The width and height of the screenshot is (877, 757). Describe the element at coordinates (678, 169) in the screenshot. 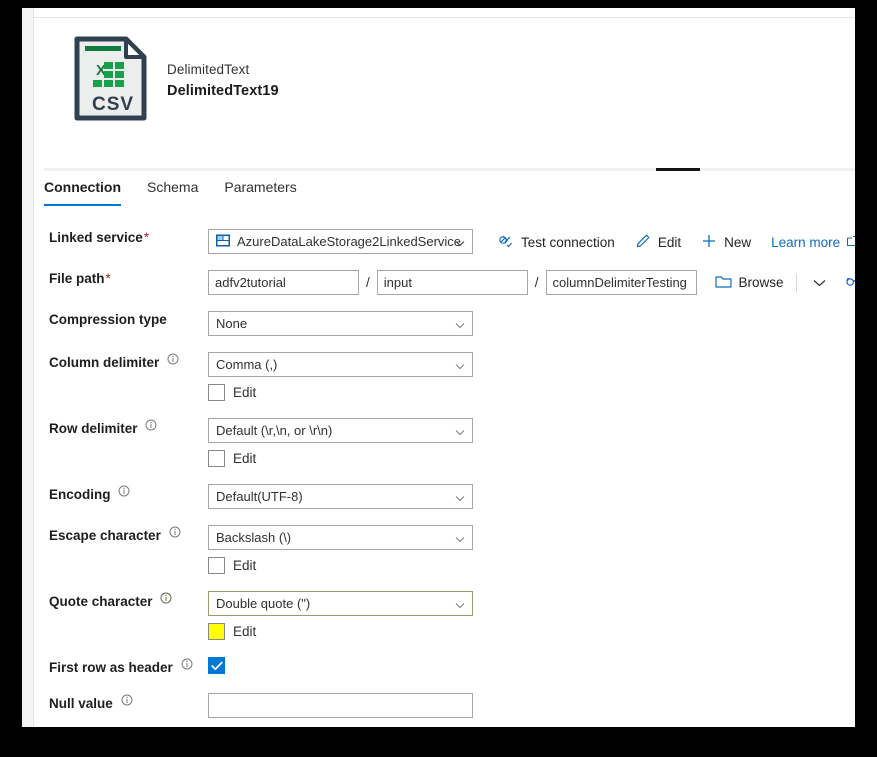

I see `panel-collapse-handle` at that location.